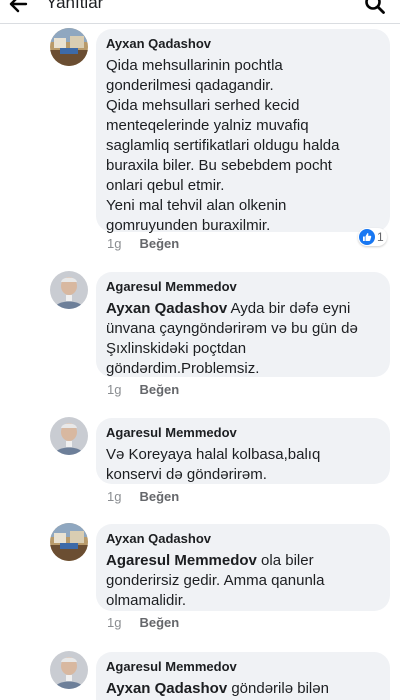 The image size is (400, 700). What do you see at coordinates (194, 65) in the screenshot?
I see `comment-text-line: Qida mehsullarinin pochtla` at bounding box center [194, 65].